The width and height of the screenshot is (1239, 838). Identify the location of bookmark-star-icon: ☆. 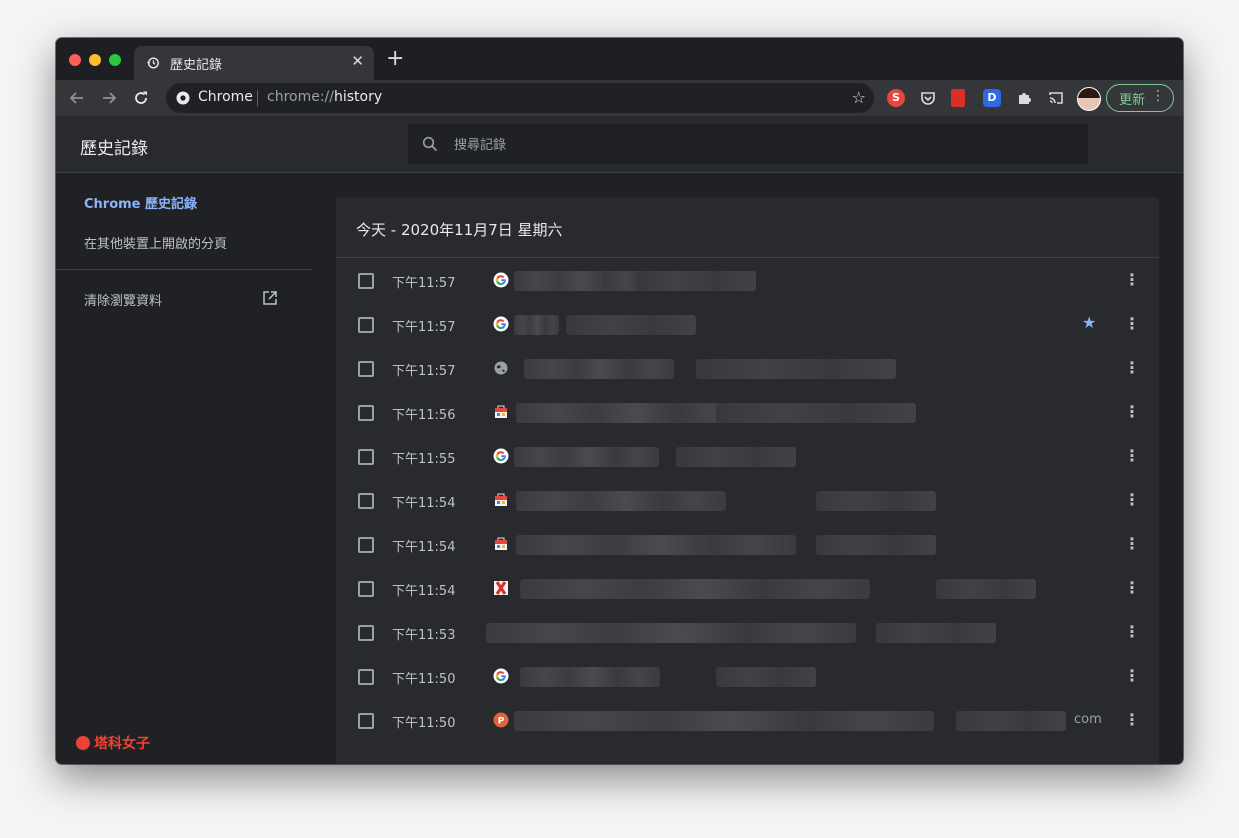
(859, 97).